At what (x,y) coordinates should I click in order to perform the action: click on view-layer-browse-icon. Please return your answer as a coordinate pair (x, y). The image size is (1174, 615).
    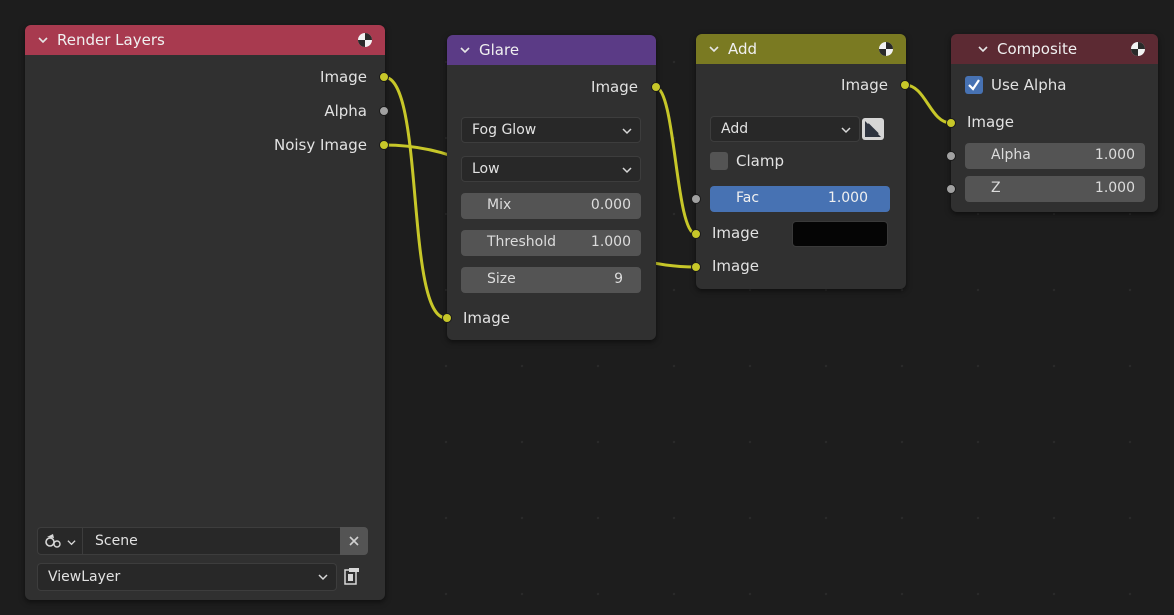
    Looking at the image, I should click on (352, 577).